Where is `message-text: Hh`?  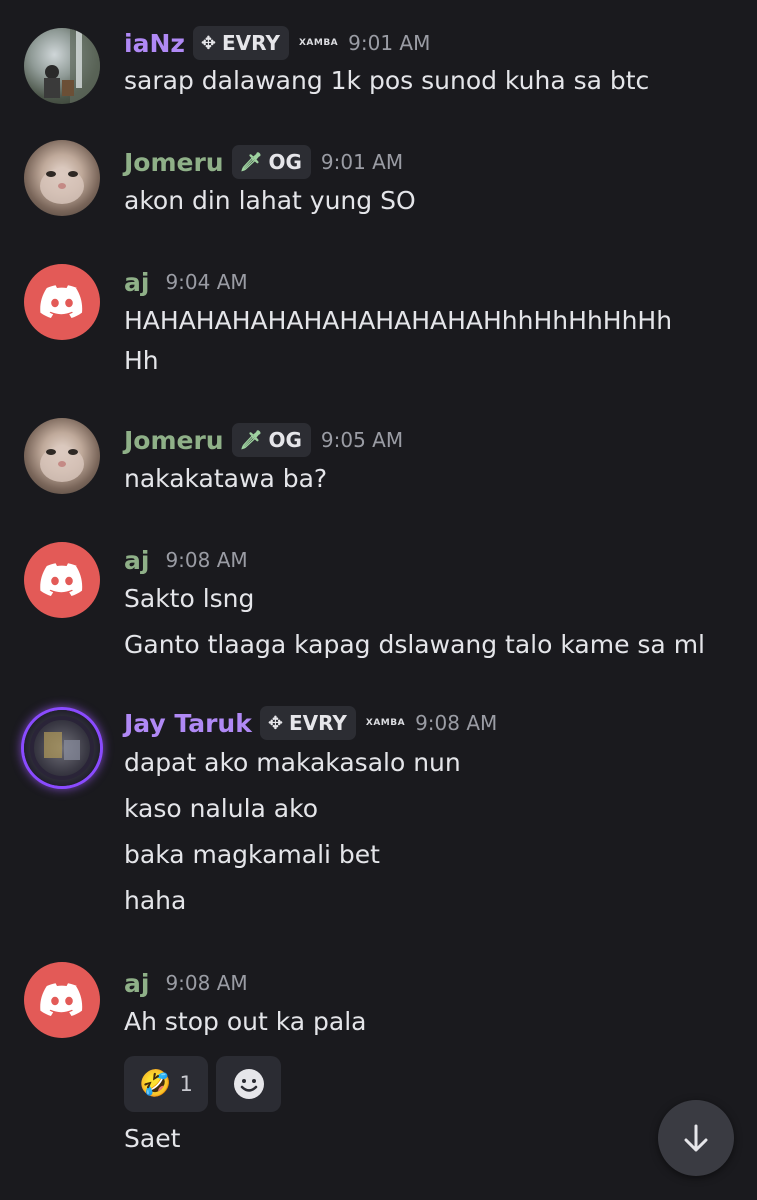 message-text: Hh is located at coordinates (141, 360).